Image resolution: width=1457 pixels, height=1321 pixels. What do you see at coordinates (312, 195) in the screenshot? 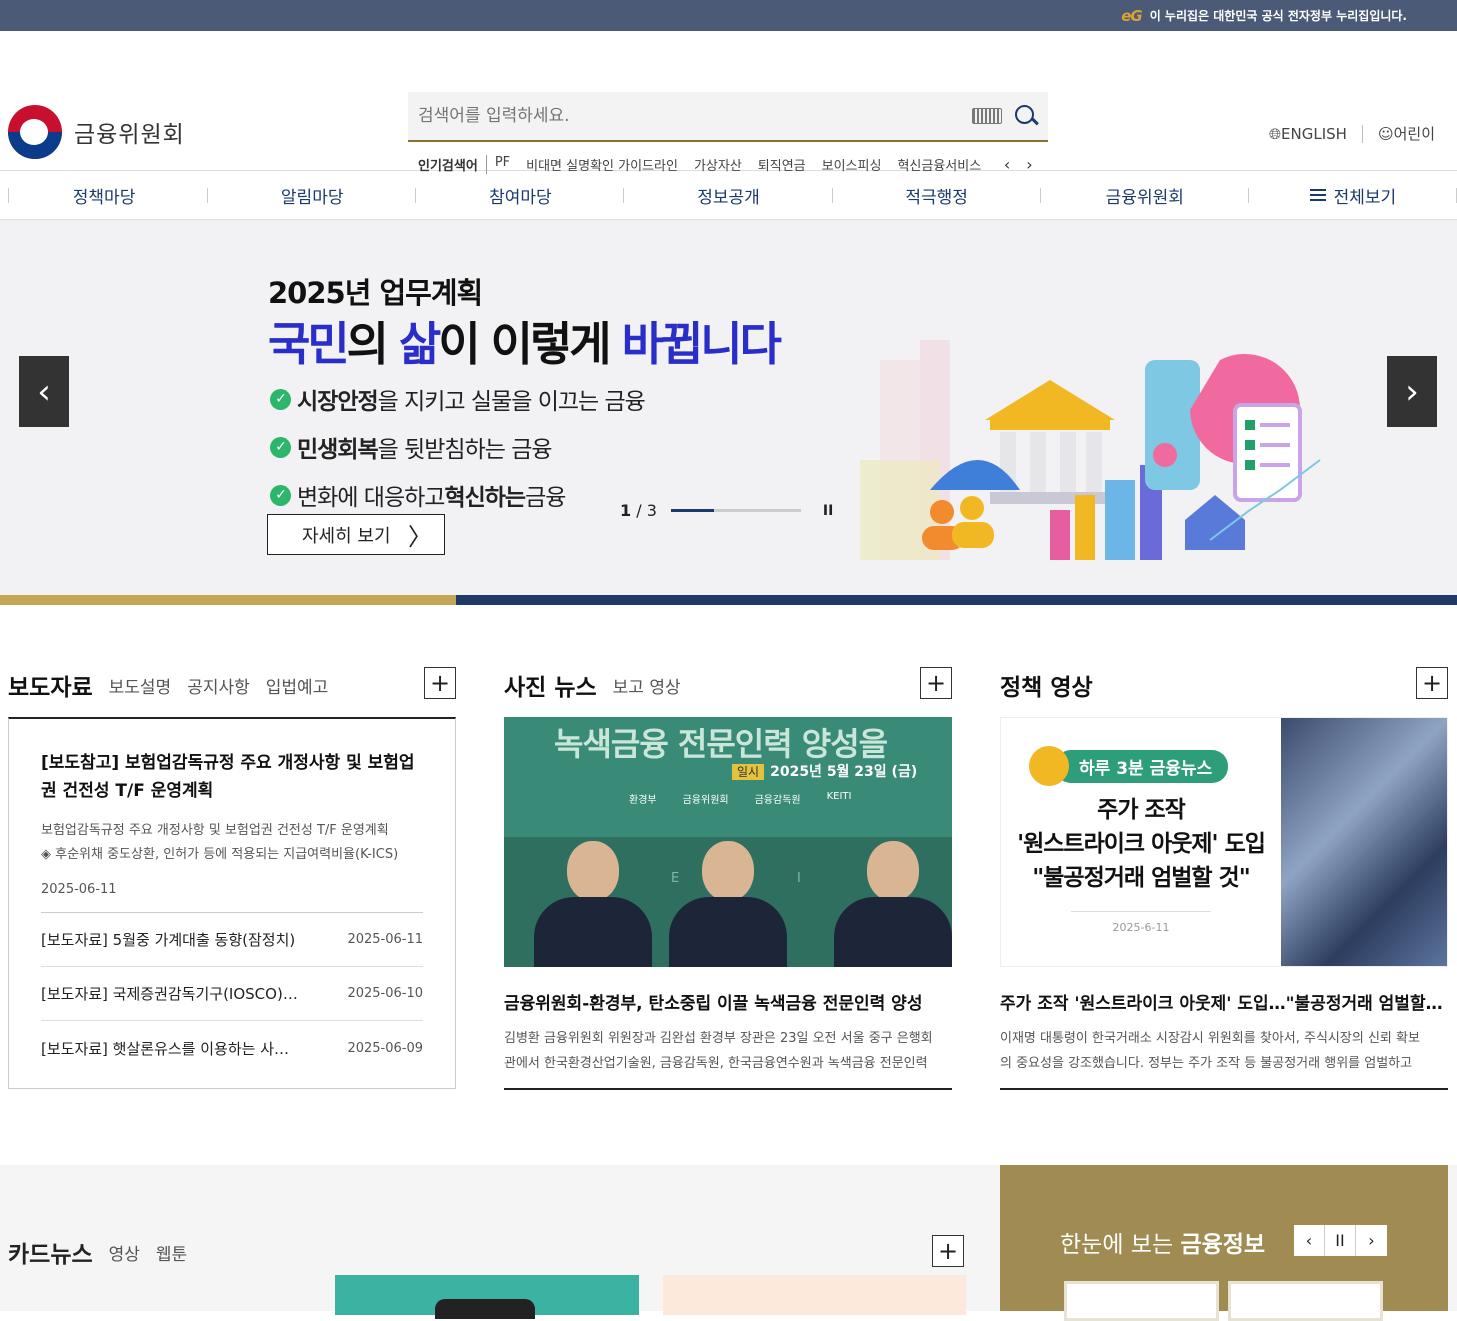
I see `nav-notice: 알림마당` at bounding box center [312, 195].